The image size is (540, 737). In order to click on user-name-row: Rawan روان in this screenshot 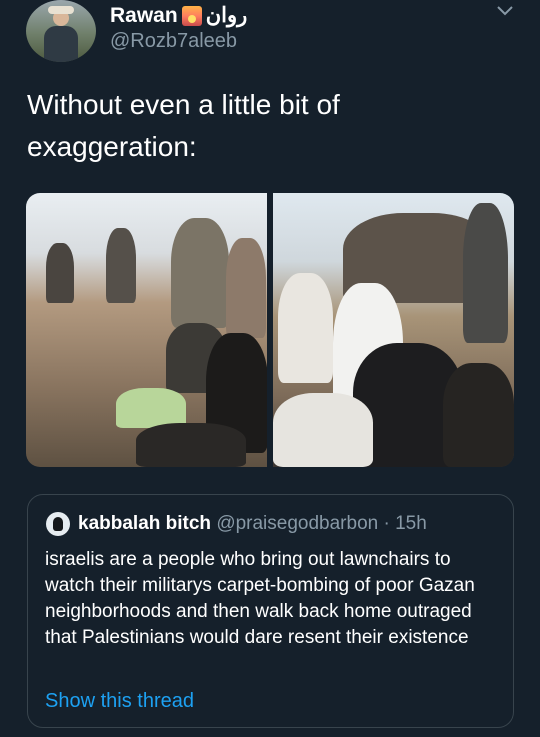, I will do `click(178, 15)`.